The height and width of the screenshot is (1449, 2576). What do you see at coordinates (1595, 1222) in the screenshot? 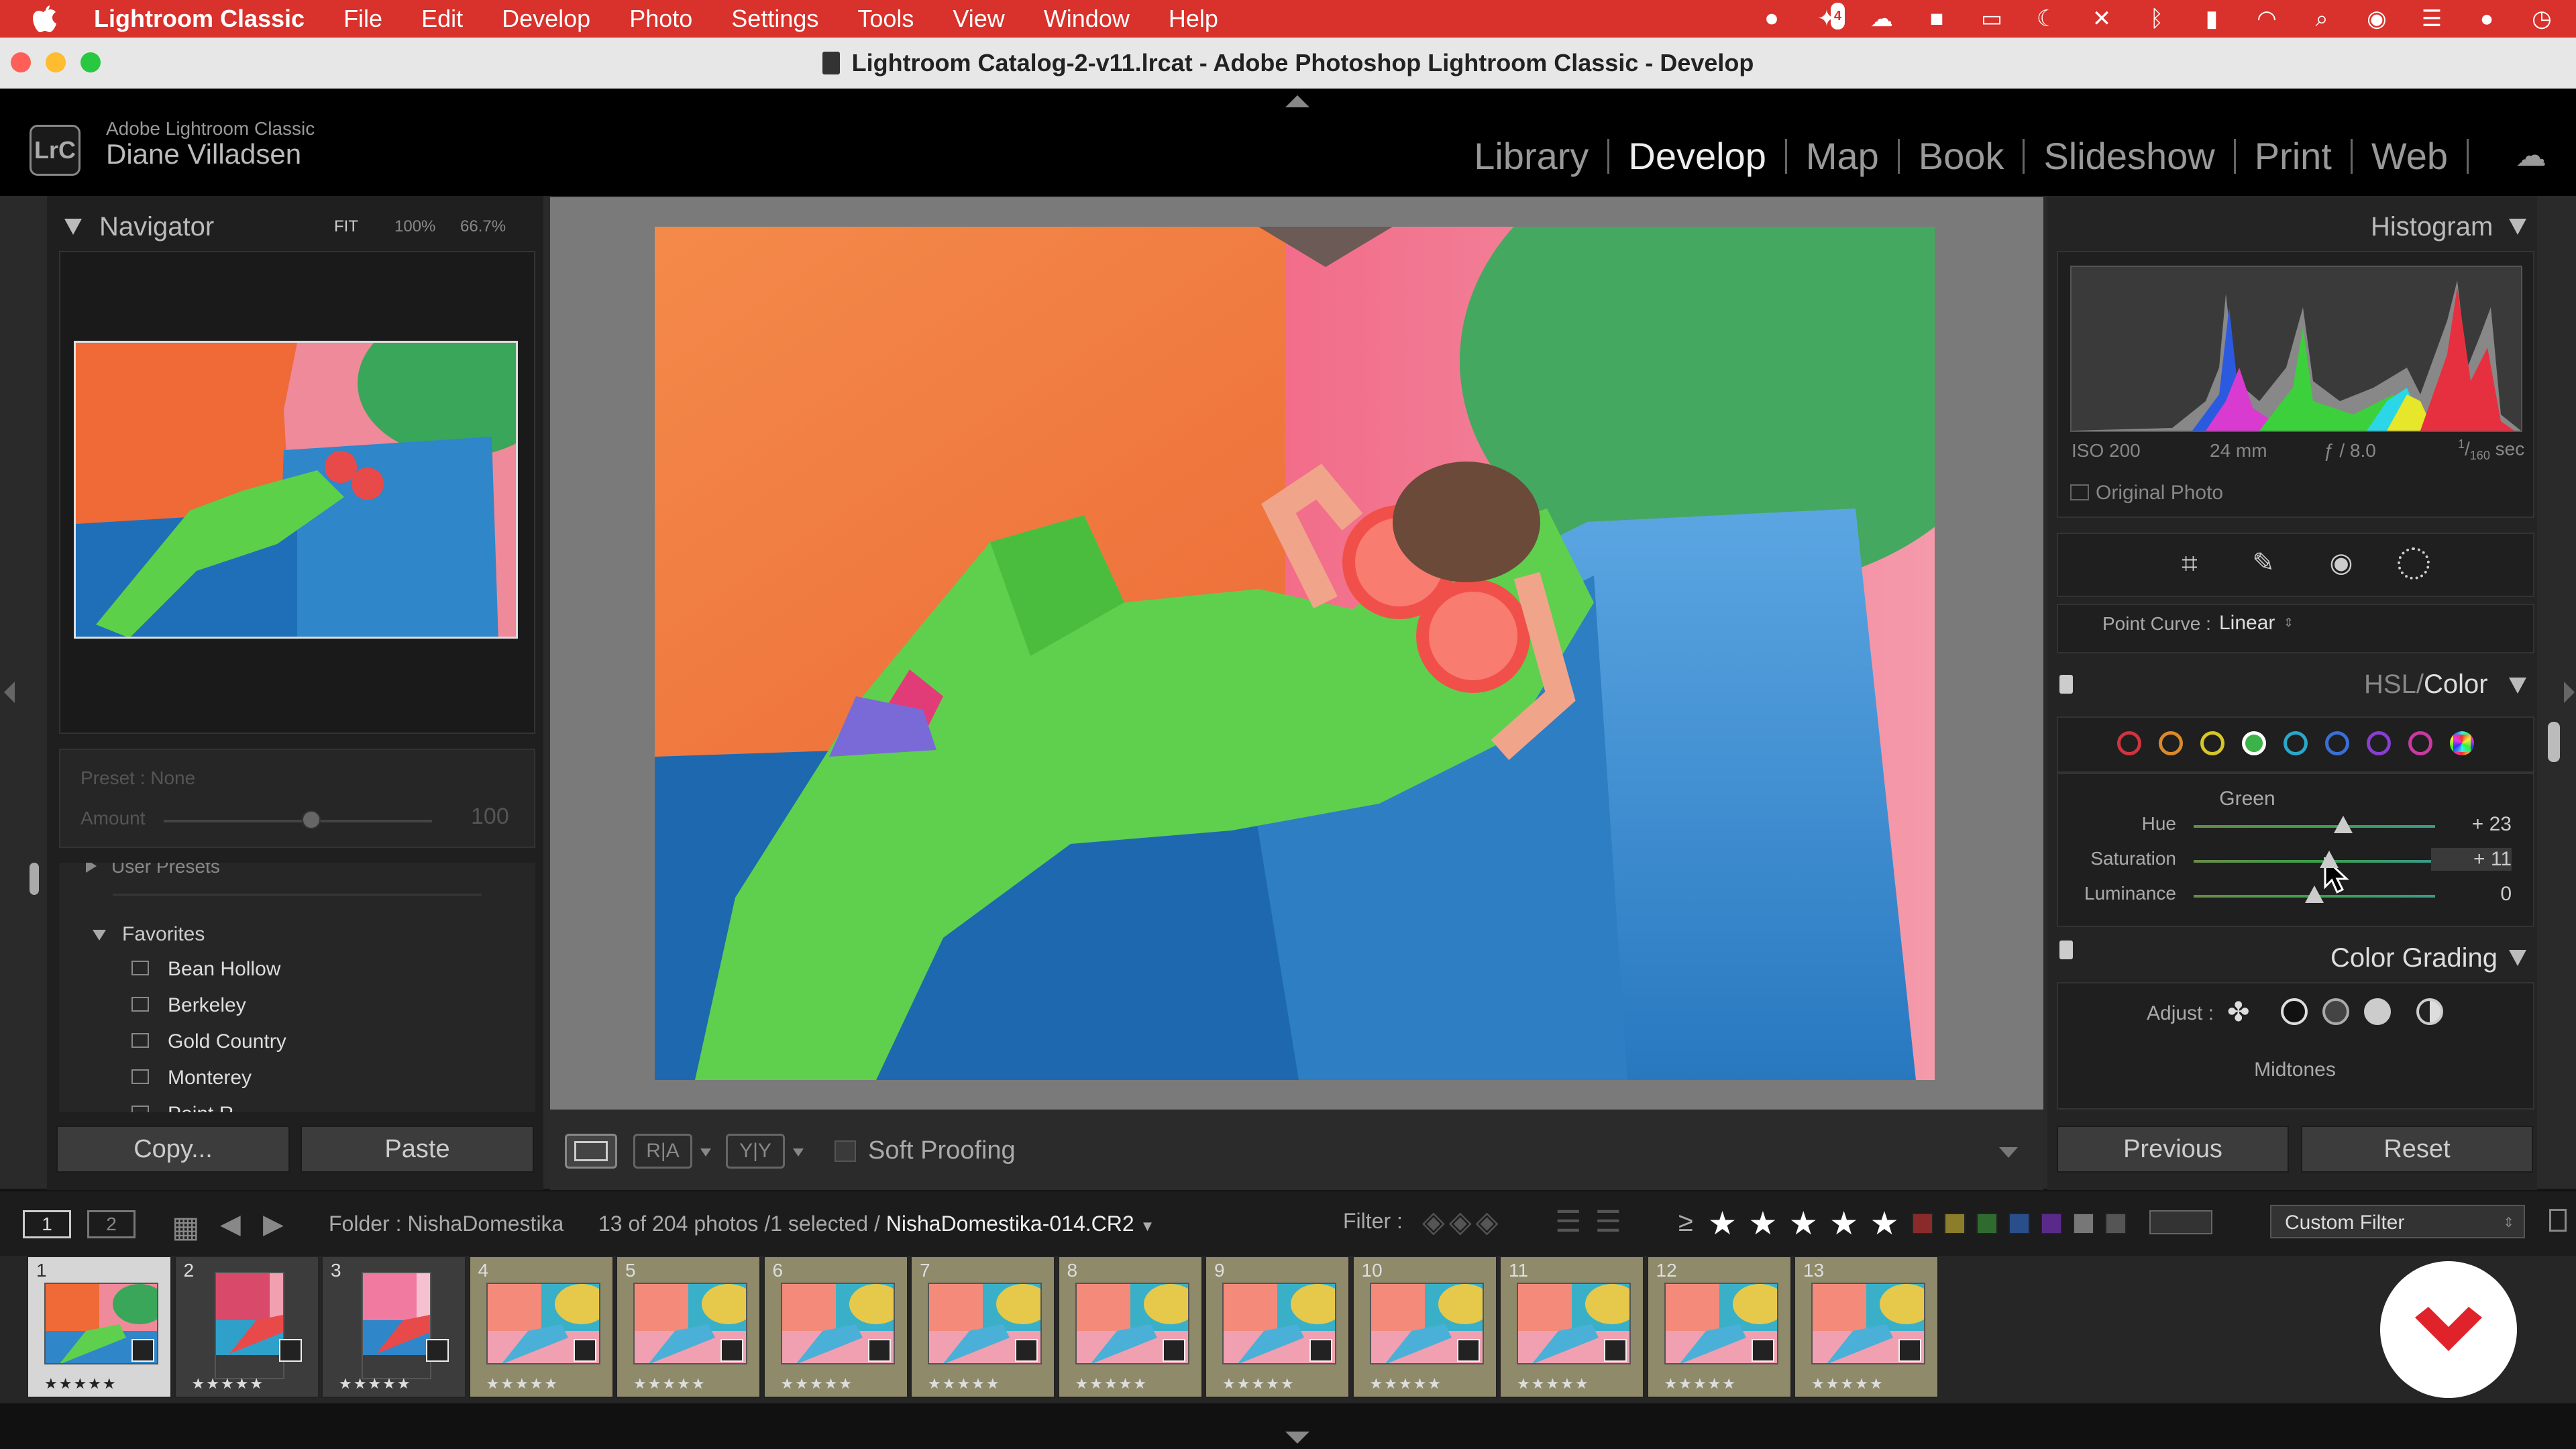
I see `edit-filter-icons: ☰☰` at bounding box center [1595, 1222].